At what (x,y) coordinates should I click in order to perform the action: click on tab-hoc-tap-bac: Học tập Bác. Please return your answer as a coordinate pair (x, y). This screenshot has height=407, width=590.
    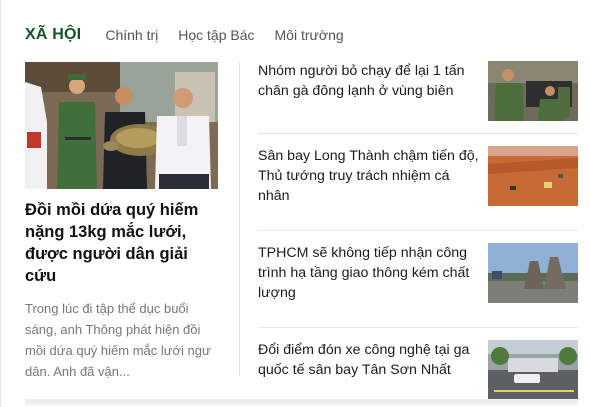
    Looking at the image, I should click on (216, 35).